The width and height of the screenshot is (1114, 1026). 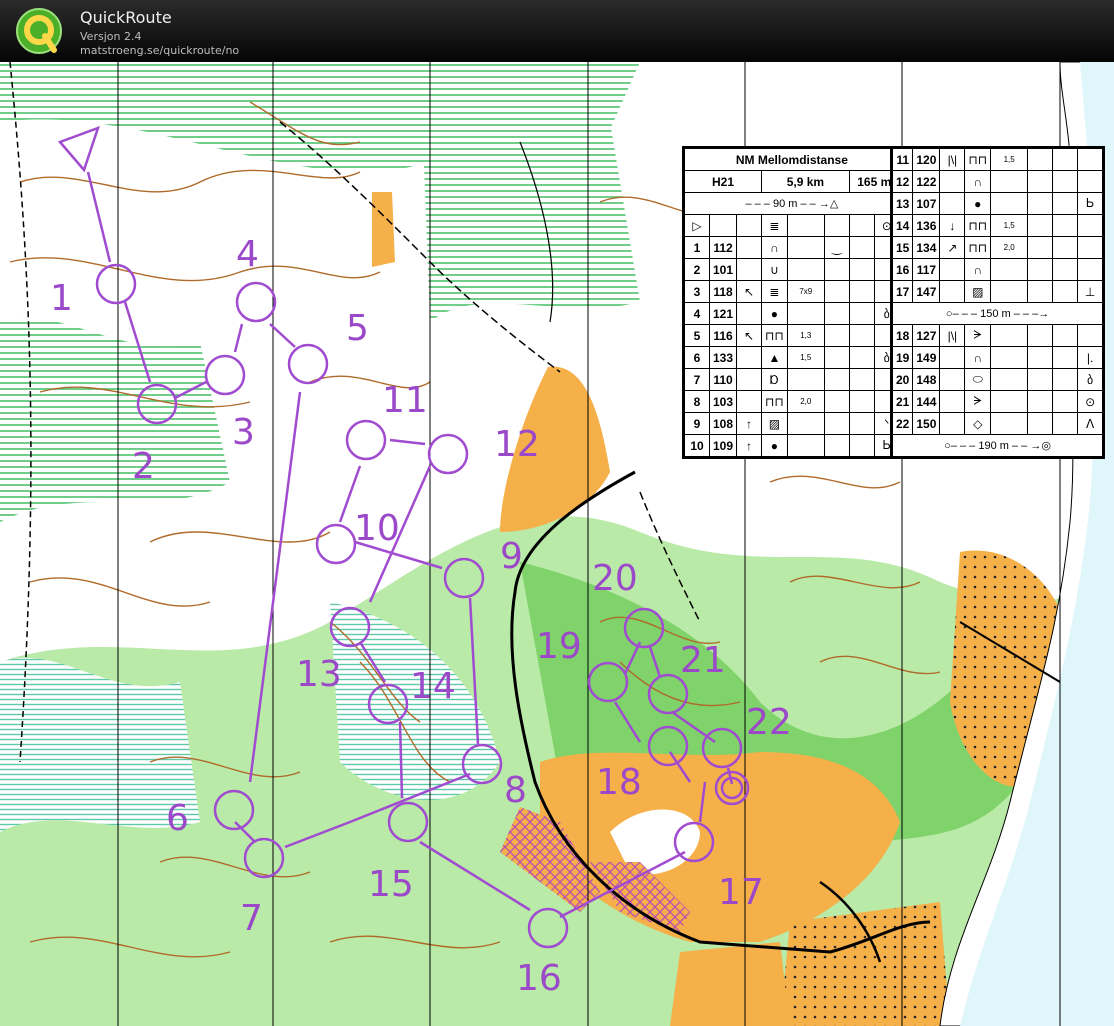 I want to click on control-code-cell: 149, so click(x=926, y=357).